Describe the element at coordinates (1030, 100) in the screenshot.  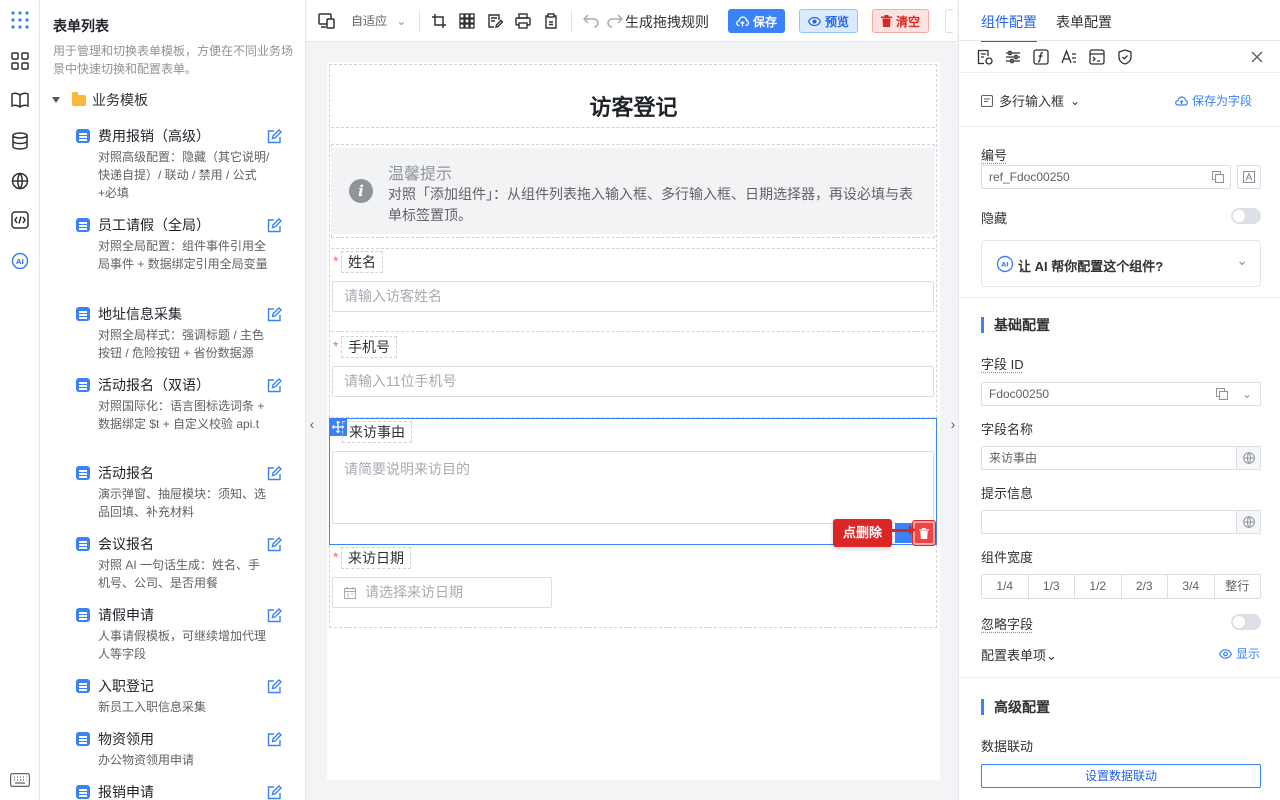
I see `component-type-select: 多行输入框 ⌄` at that location.